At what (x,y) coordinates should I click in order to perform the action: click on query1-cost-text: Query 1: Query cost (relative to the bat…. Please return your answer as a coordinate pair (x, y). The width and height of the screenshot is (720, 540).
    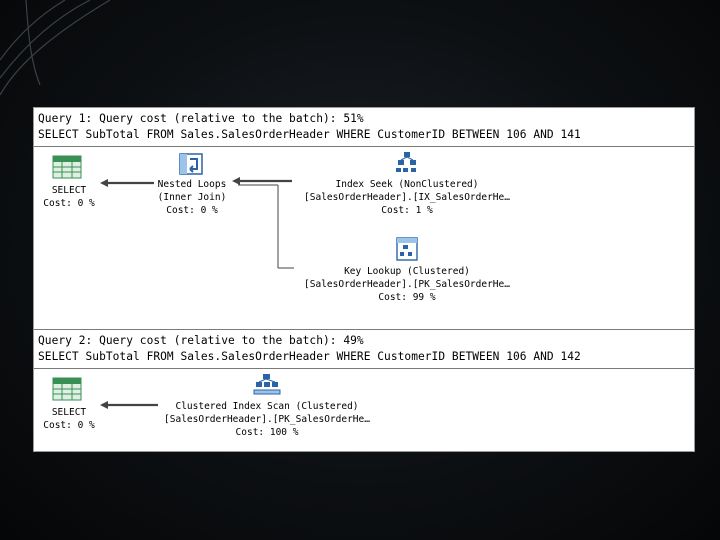
    Looking at the image, I should click on (201, 118).